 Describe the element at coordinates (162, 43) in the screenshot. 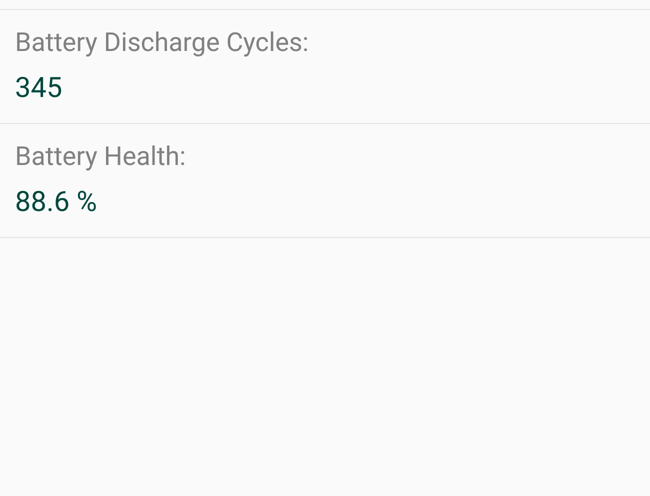

I see `setting-label: Battery Discharge Cycles:` at that location.